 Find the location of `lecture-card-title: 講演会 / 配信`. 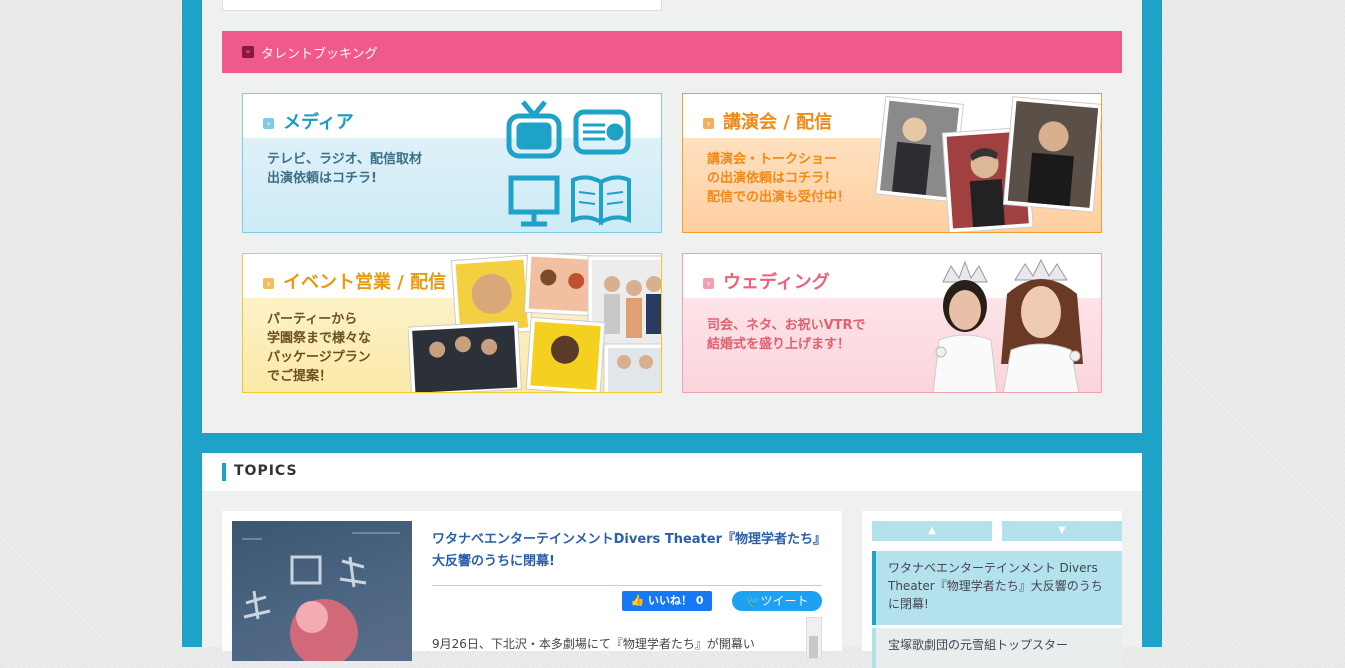

lecture-card-title: 講演会 / 配信 is located at coordinates (778, 122).